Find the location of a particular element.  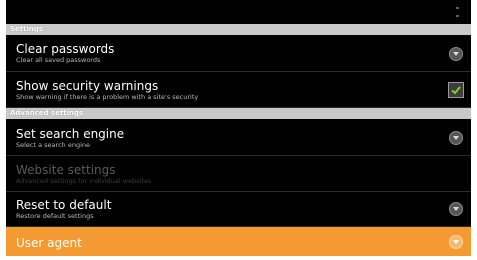

pref-title: Set search engine is located at coordinates (70, 134).